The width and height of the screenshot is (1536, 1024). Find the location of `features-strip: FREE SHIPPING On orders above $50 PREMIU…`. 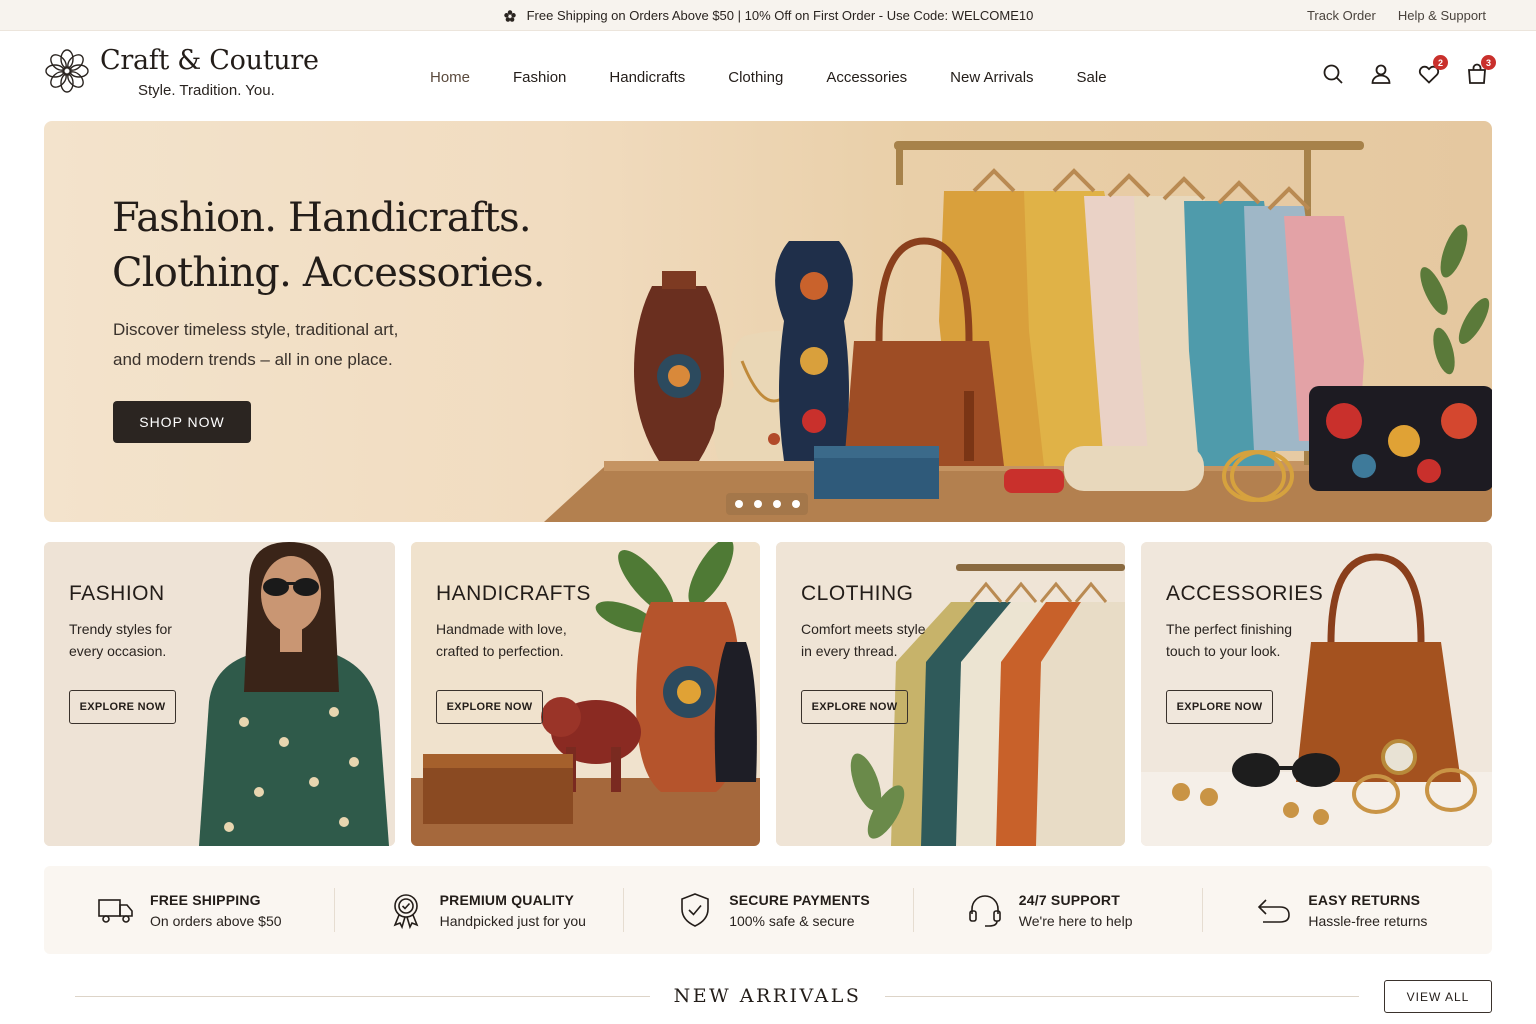

features-strip: FREE SHIPPING On orders above $50 PREMIU… is located at coordinates (768, 910).